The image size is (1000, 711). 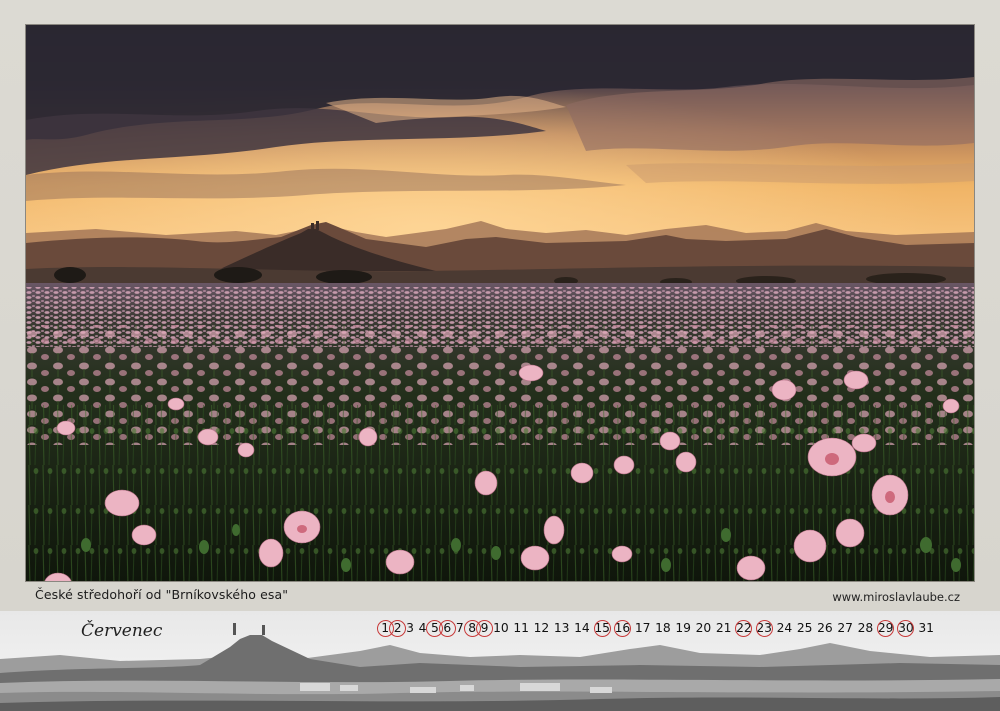 What do you see at coordinates (484, 628) in the screenshot?
I see `calendar-day: 9` at bounding box center [484, 628].